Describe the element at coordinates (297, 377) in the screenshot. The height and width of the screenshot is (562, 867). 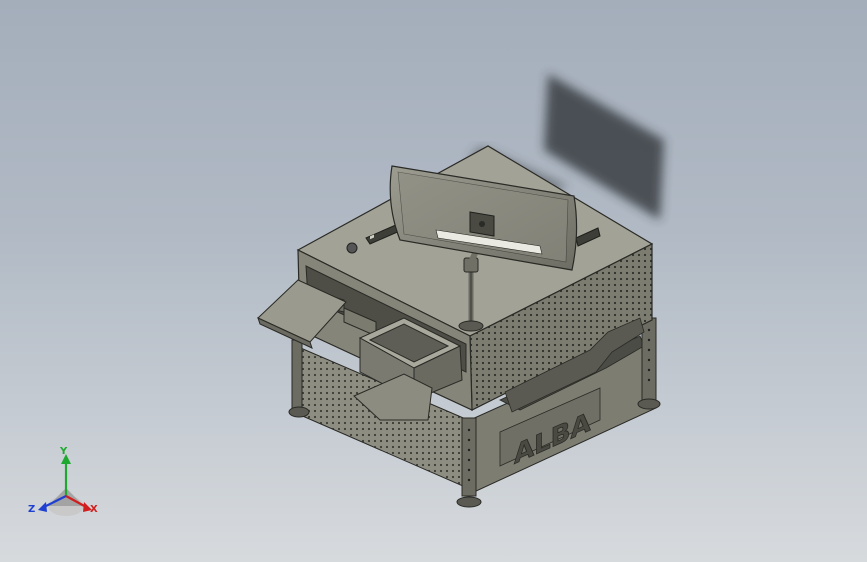
I see `leg-left` at that location.